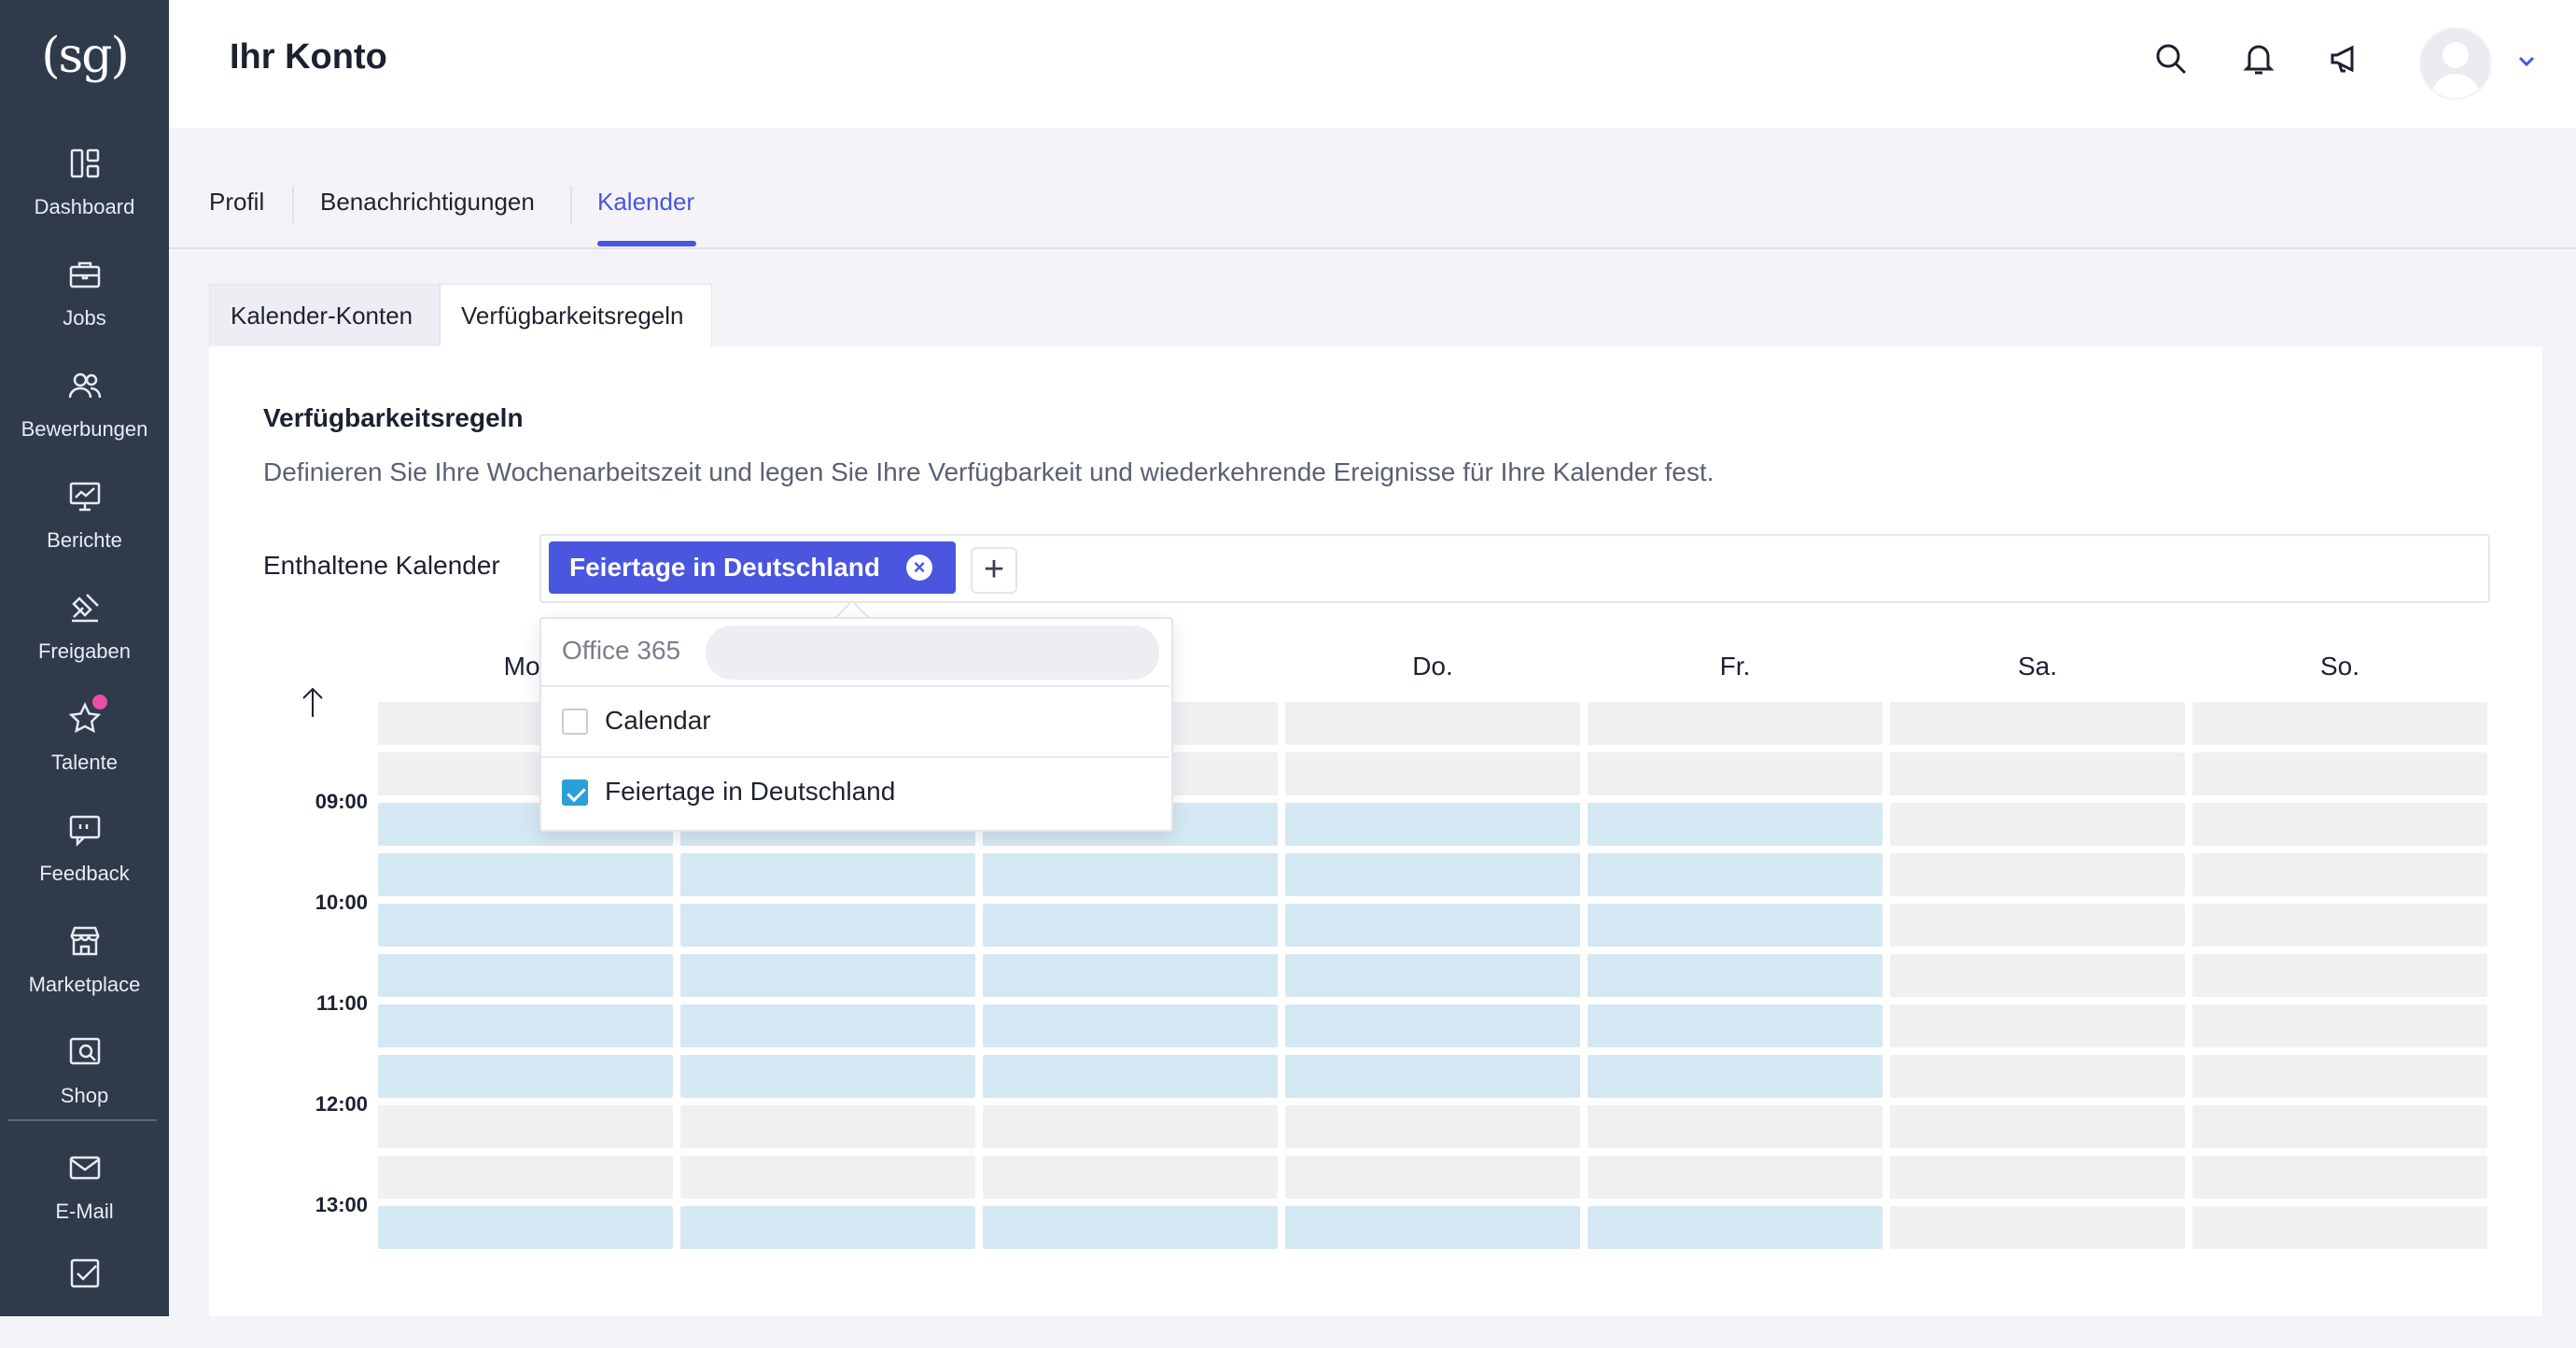  Describe the element at coordinates (84, 737) in the screenshot. I see `sidebar-item-talente: Talente` at that location.